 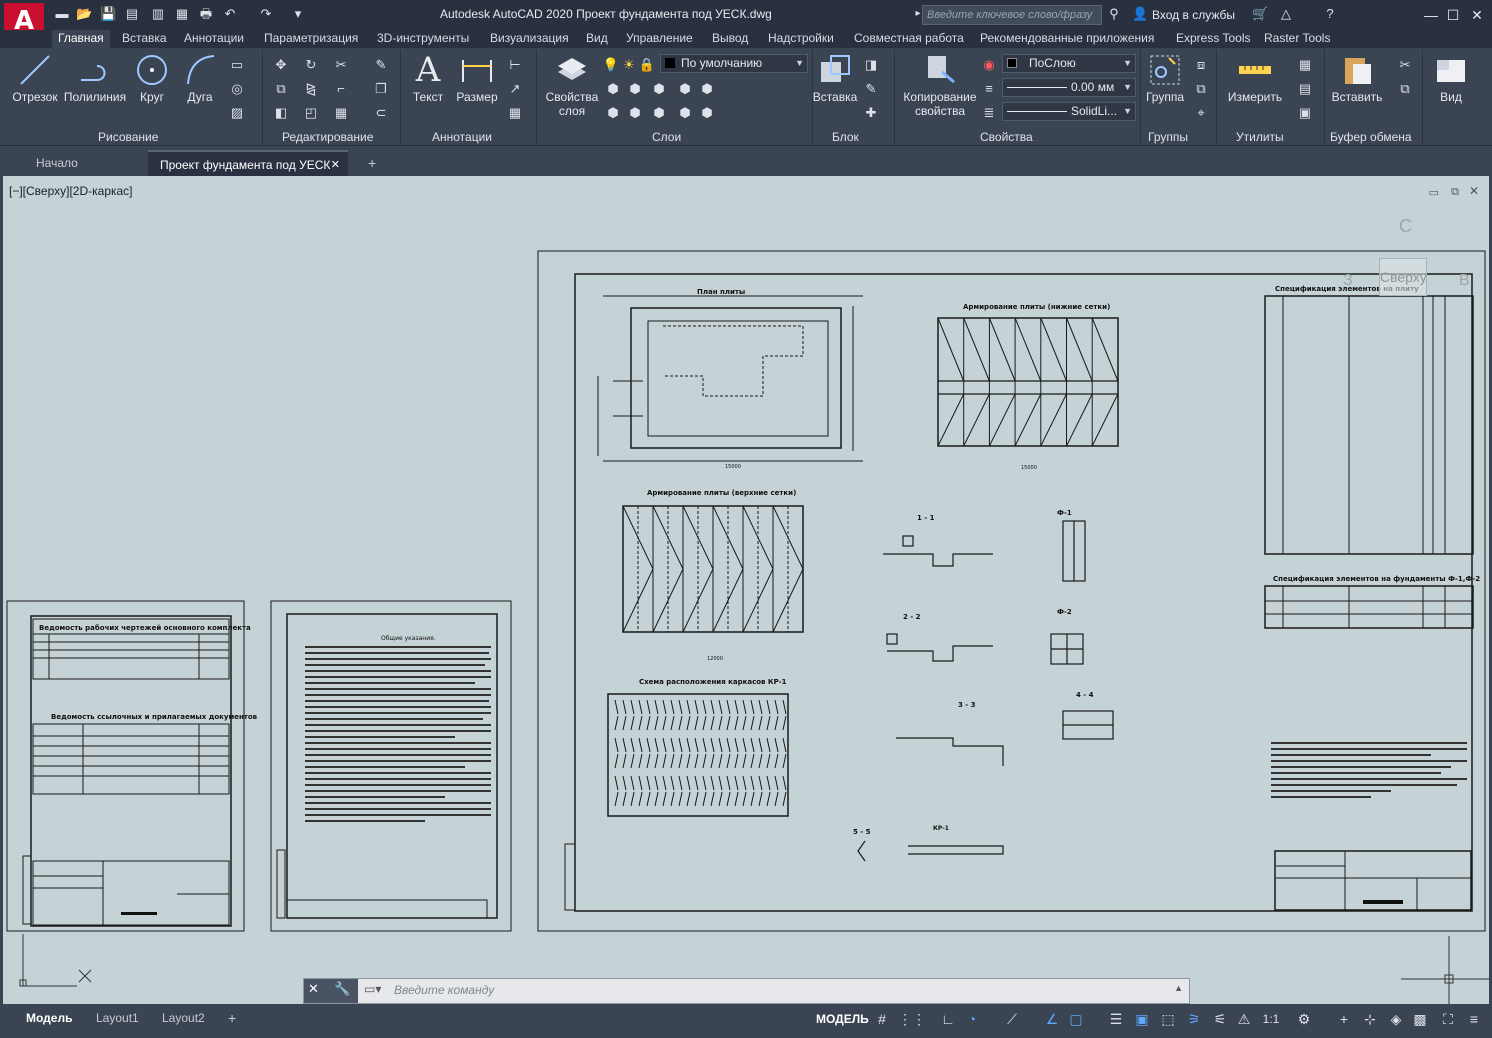 I want to click on close-tab-icon: ✕, so click(x=335, y=165).